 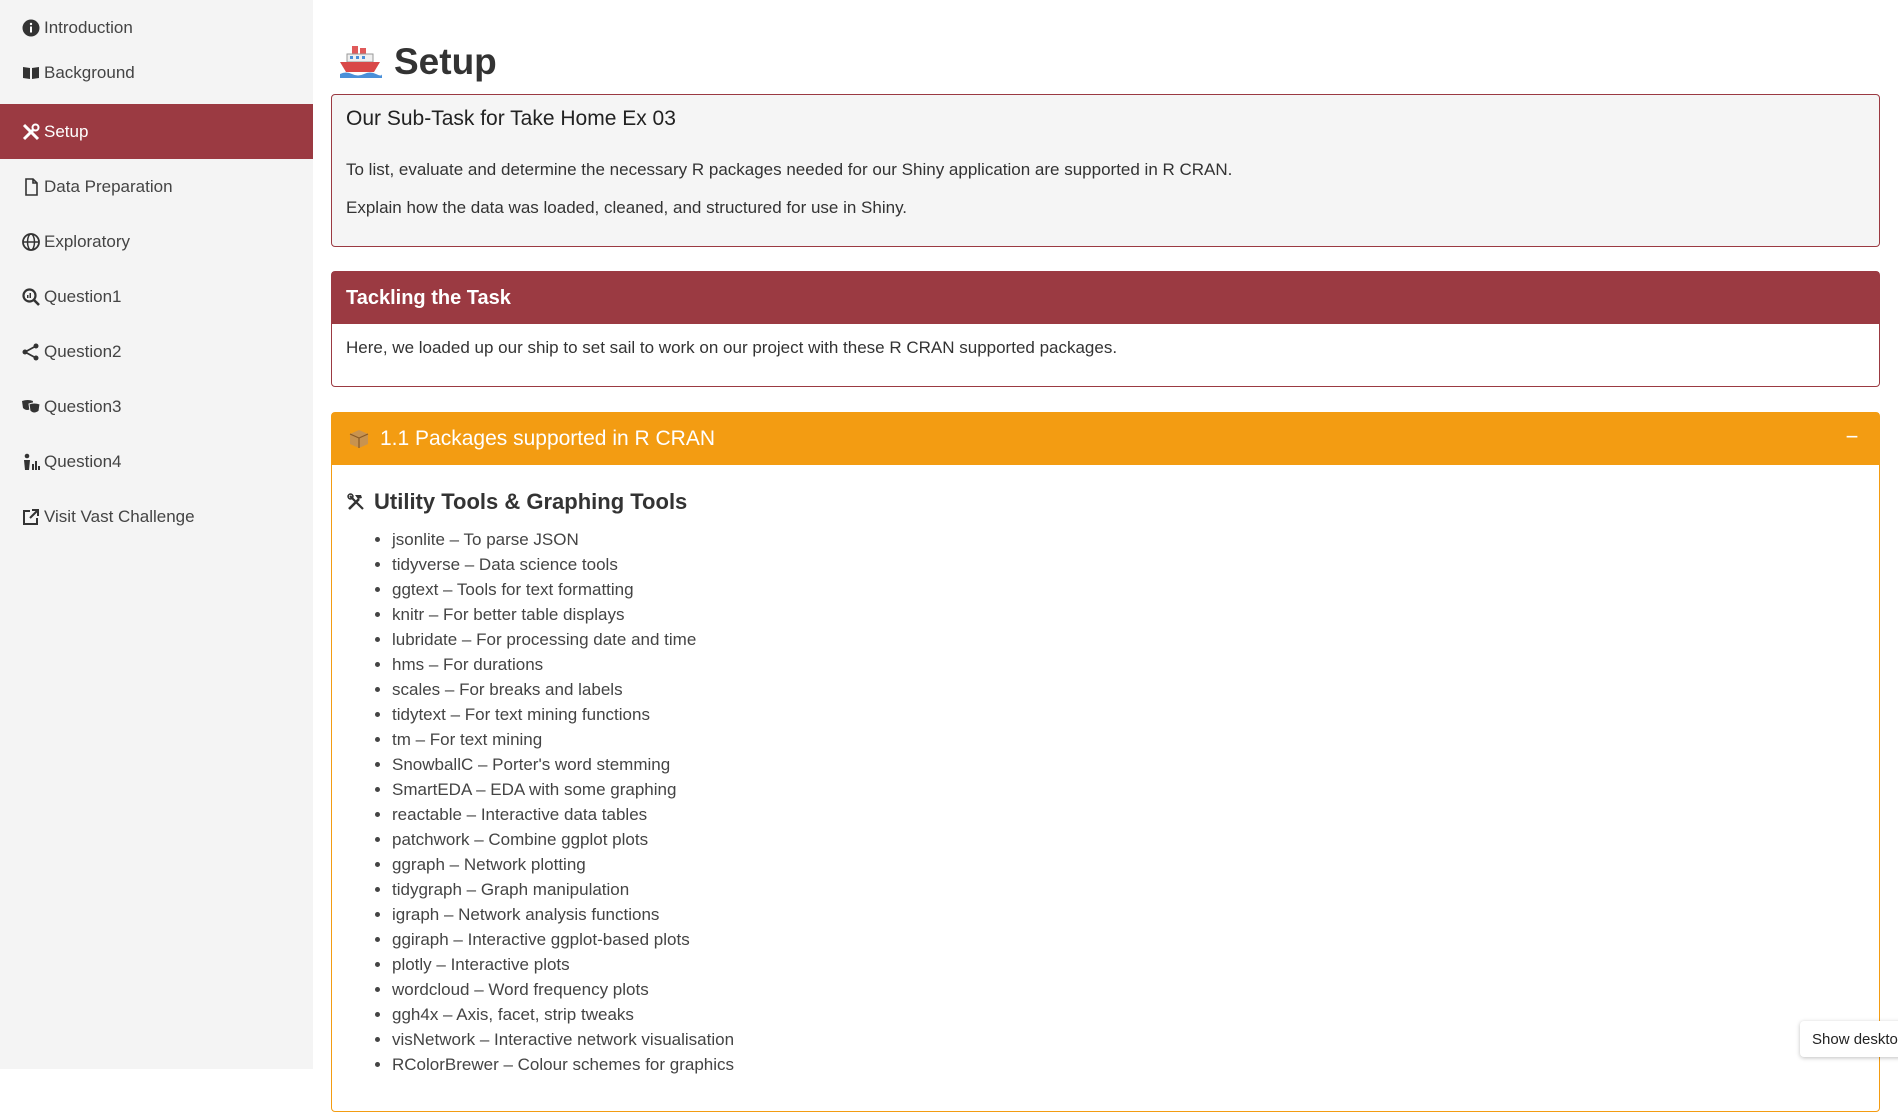 I want to click on sidebar-item-label: Background, so click(x=89, y=72).